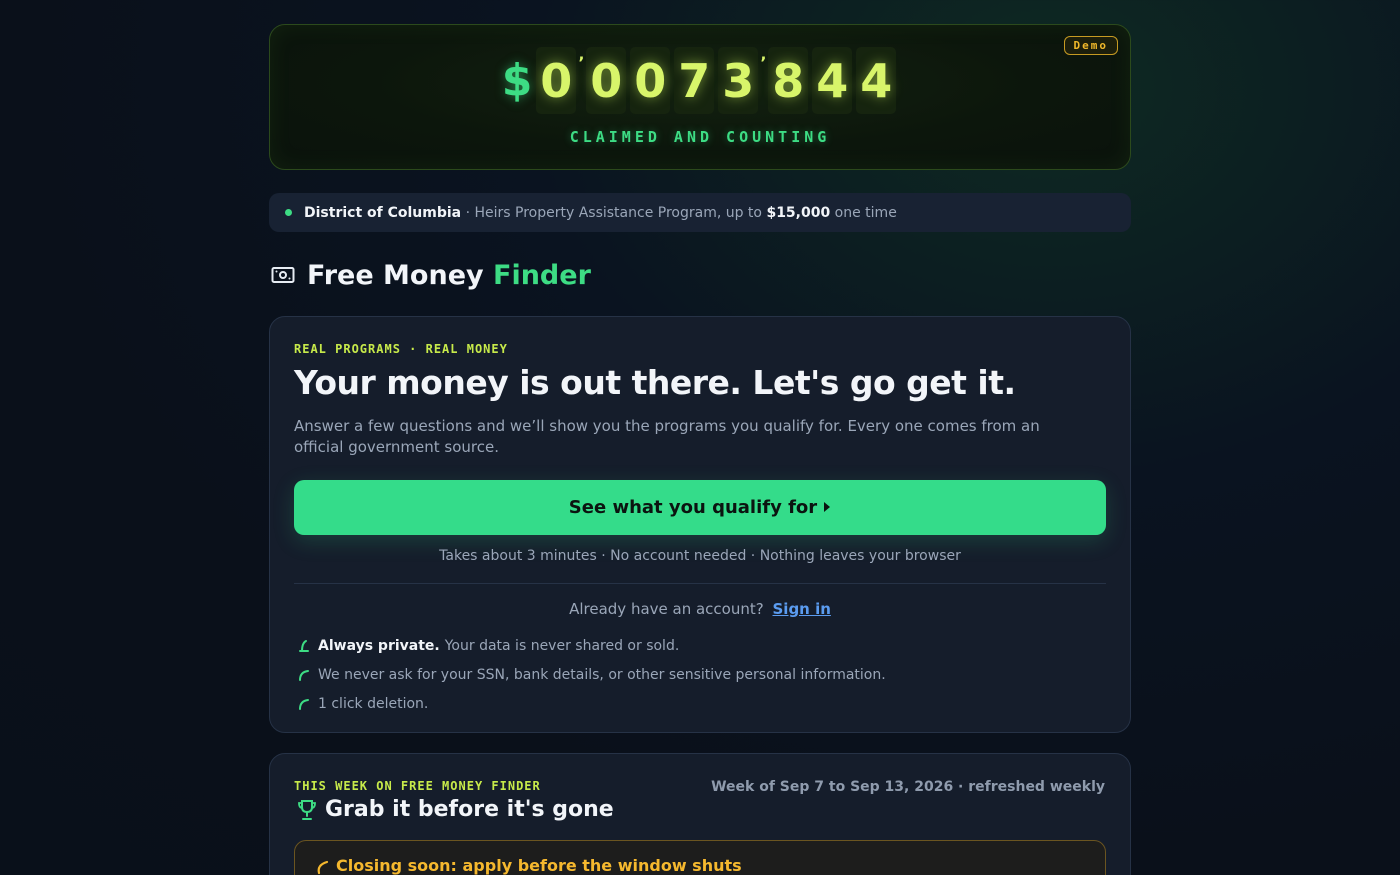 The image size is (1400, 875). I want to click on brand-title: Free Money Finder, so click(449, 275).